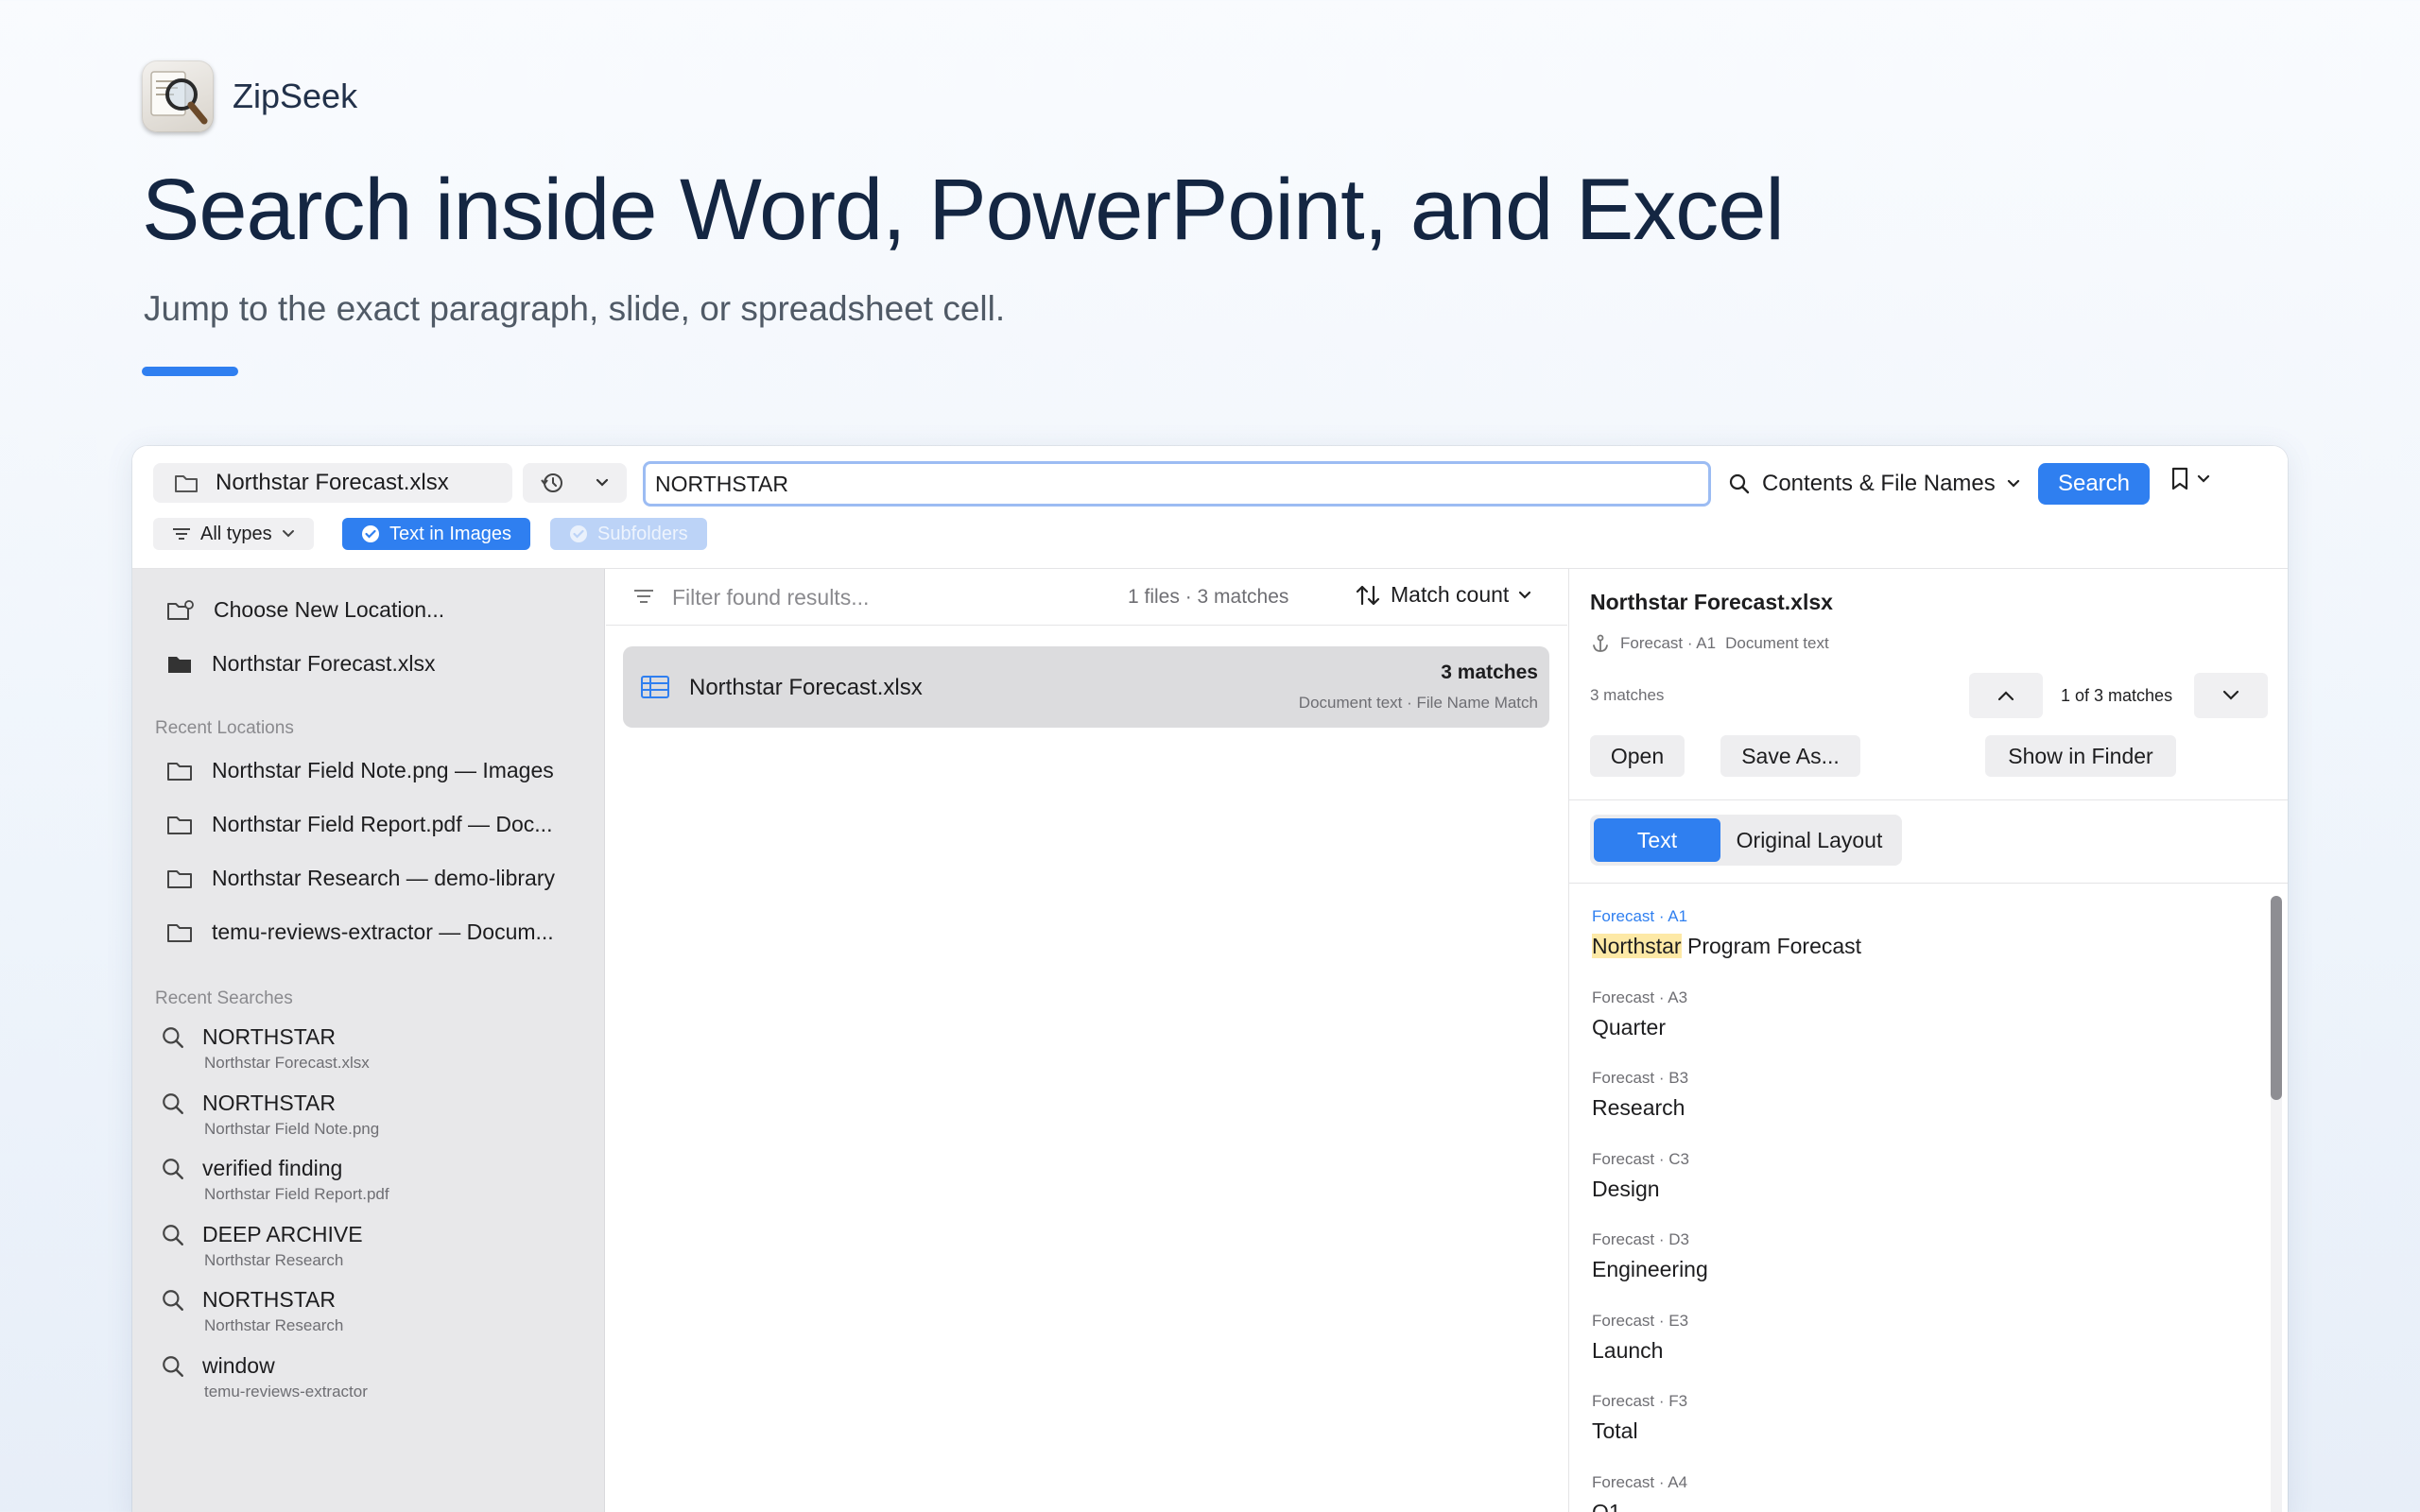  Describe the element at coordinates (384, 878) in the screenshot. I see `recent-location-label: Northstar Research — demo-library` at that location.